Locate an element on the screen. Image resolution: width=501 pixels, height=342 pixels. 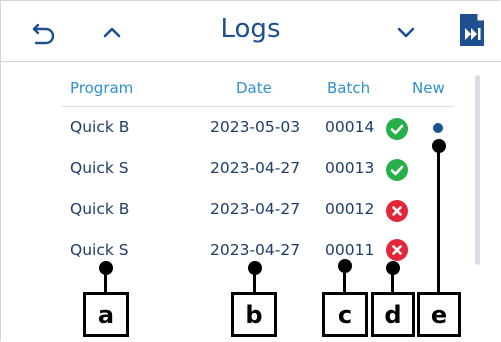
chevron-down-icon is located at coordinates (406, 32).